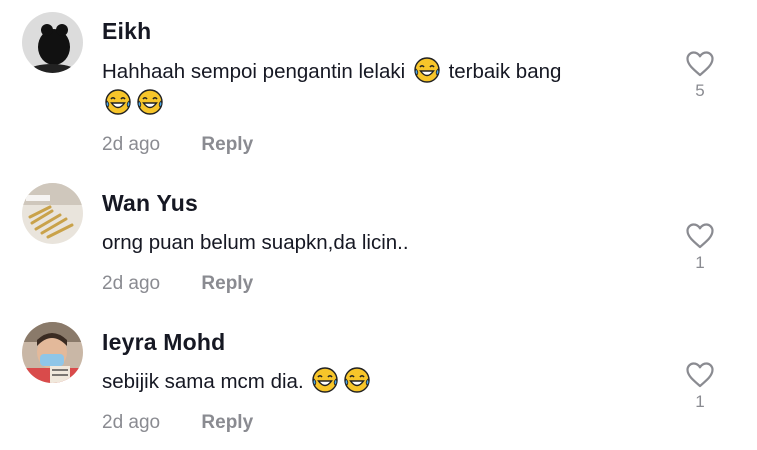  I want to click on comment-text-part: sebijik sama mcm dia., so click(203, 381).